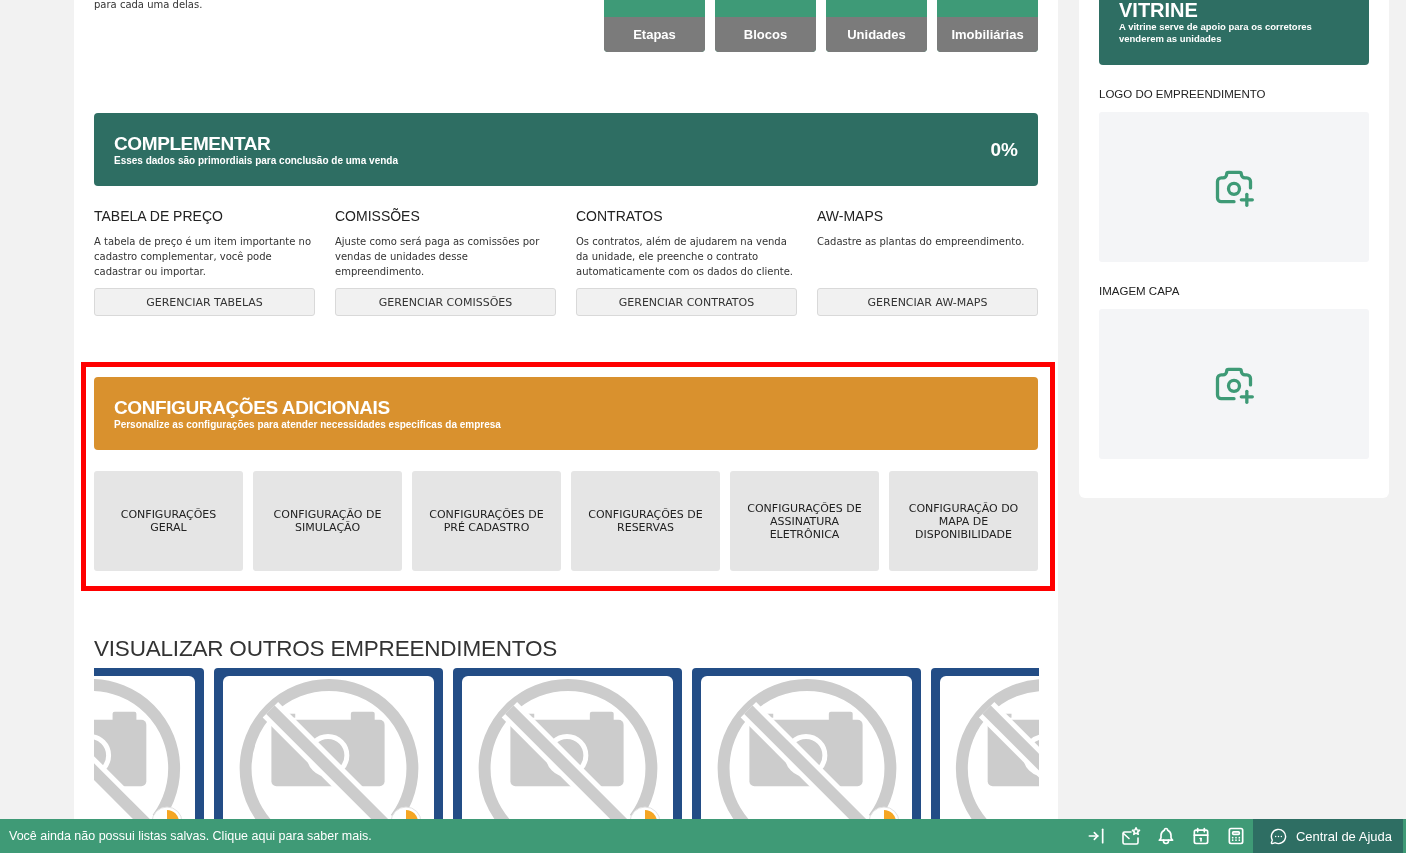 This screenshot has width=1406, height=853. What do you see at coordinates (378, 216) in the screenshot?
I see `section-title: COMISSÕES` at bounding box center [378, 216].